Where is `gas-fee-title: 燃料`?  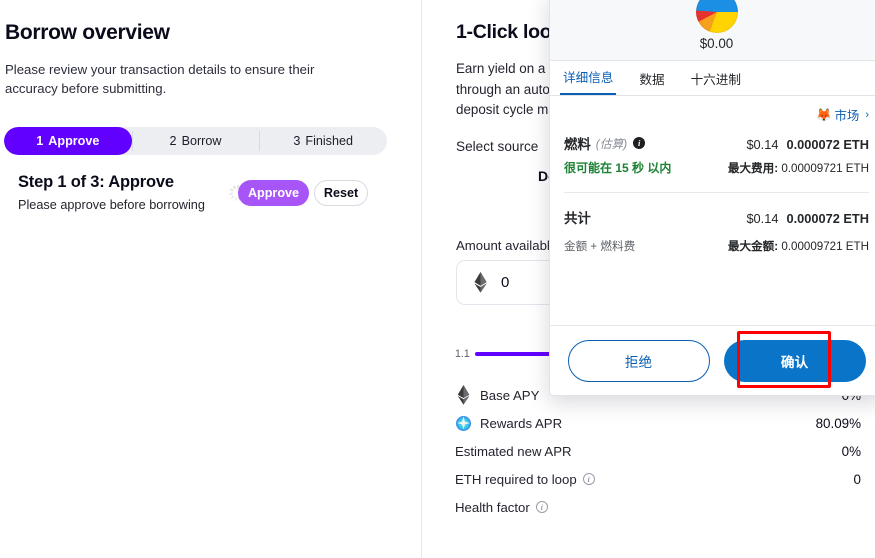
gas-fee-title: 燃料 is located at coordinates (577, 144).